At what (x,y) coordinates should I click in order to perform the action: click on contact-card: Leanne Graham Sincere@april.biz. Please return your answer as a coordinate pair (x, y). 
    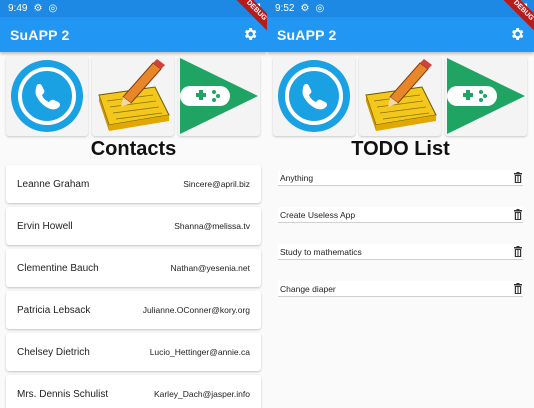
    Looking at the image, I should click on (133, 184).